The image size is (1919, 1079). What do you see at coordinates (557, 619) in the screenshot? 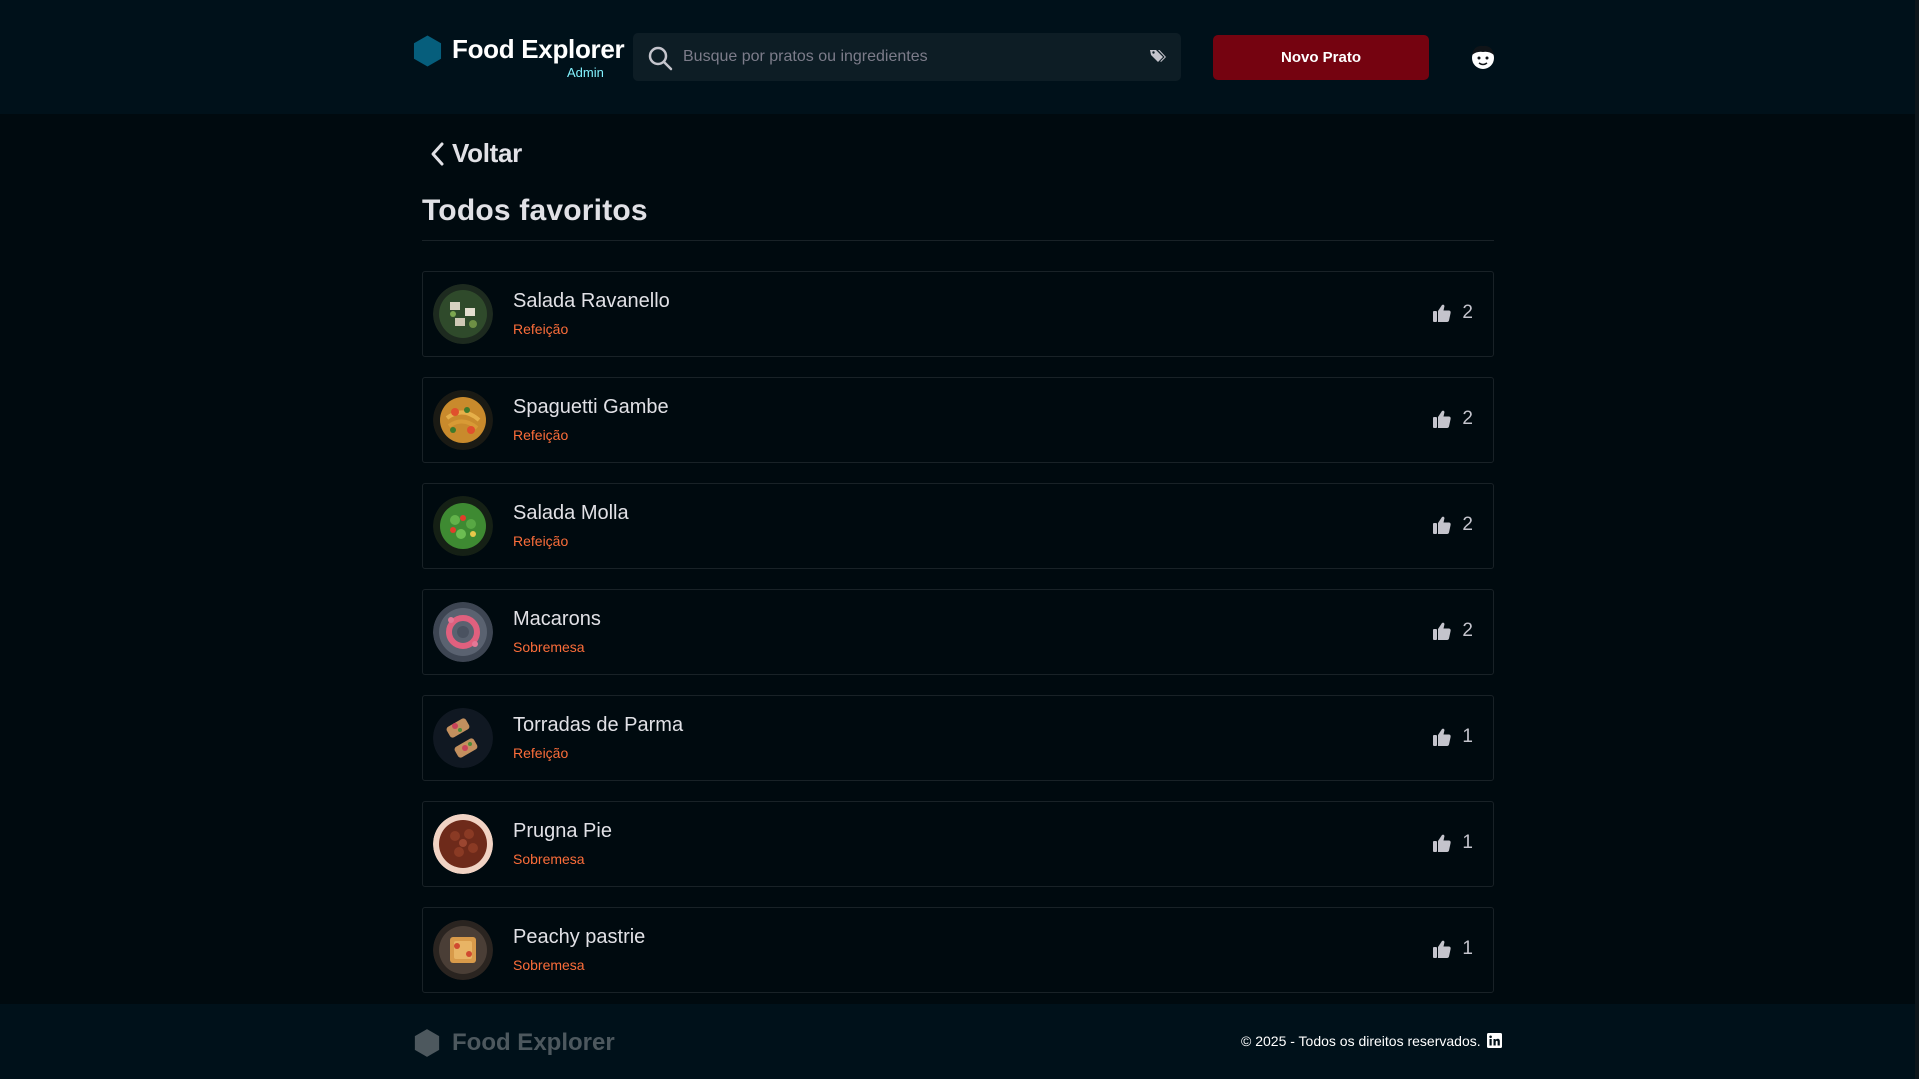
I see `dish-name: Macarons` at bounding box center [557, 619].